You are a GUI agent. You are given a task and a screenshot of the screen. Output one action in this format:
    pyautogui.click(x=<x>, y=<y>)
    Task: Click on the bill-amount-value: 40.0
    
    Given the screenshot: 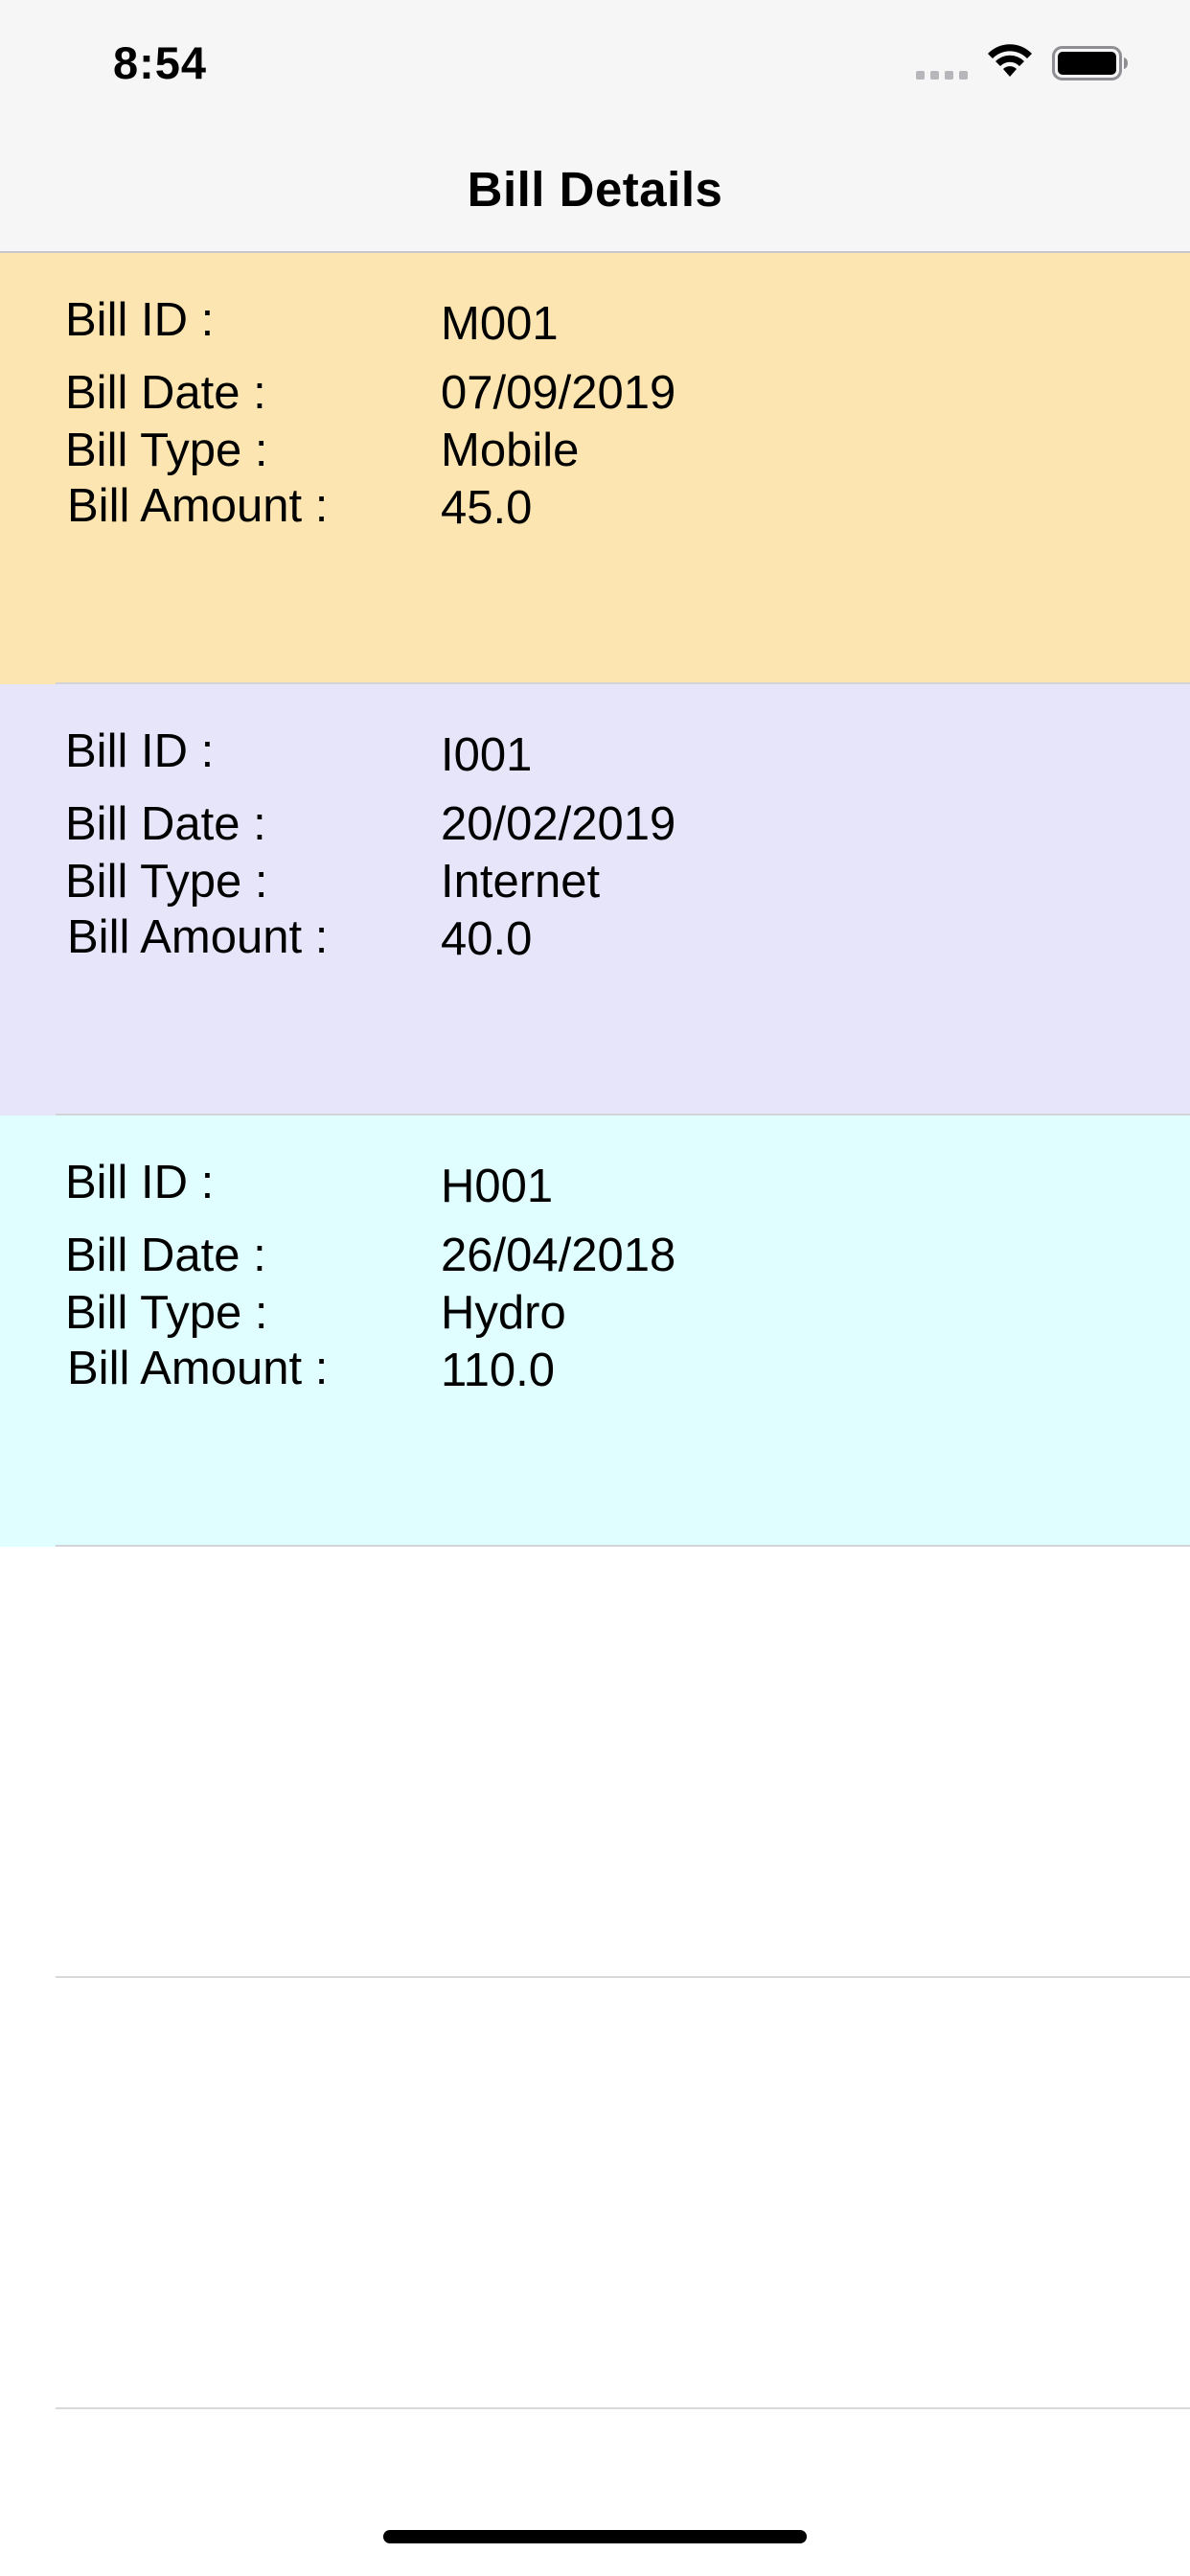 What is the action you would take?
    pyautogui.click(x=487, y=939)
    